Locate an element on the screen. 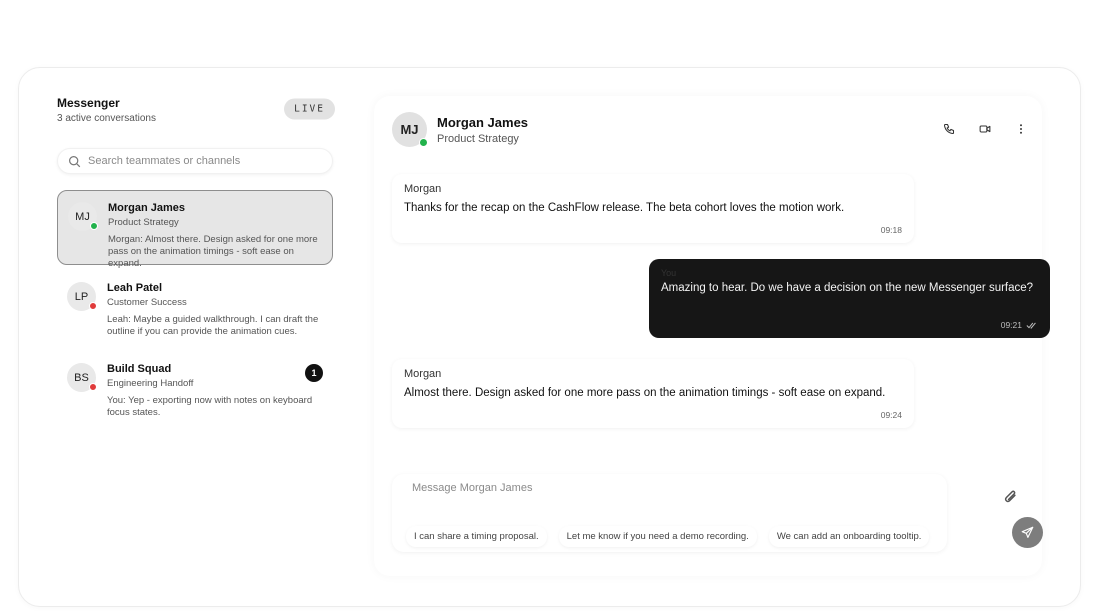  more-icon is located at coordinates (1021, 129).